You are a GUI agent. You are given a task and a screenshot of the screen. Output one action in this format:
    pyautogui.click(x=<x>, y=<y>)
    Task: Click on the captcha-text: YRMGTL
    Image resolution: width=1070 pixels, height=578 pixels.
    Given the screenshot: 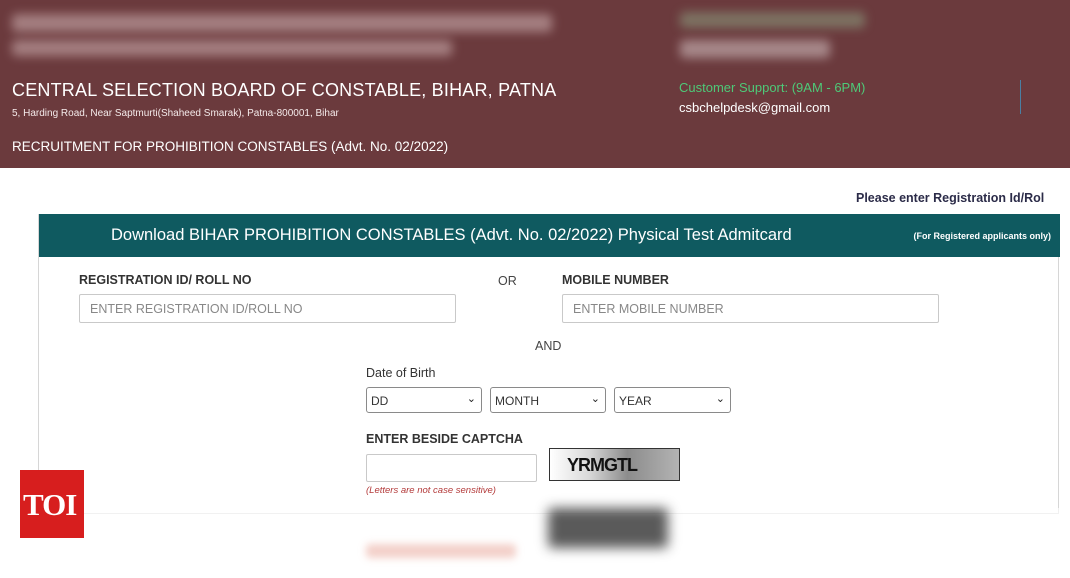 What is the action you would take?
    pyautogui.click(x=602, y=465)
    